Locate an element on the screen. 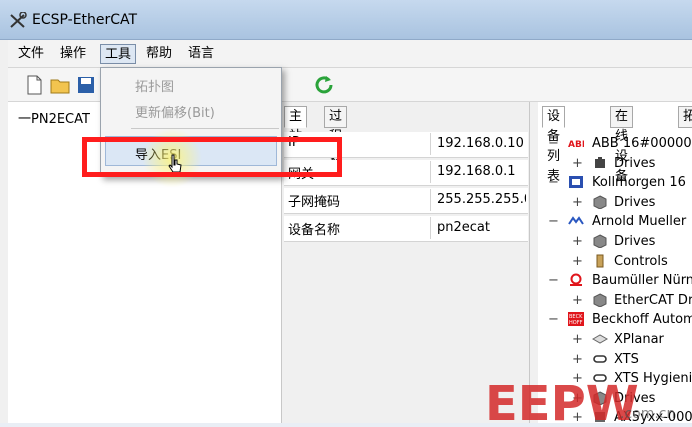 This screenshot has width=692, height=427. device-tree-item: + XTS is located at coordinates (615, 359).